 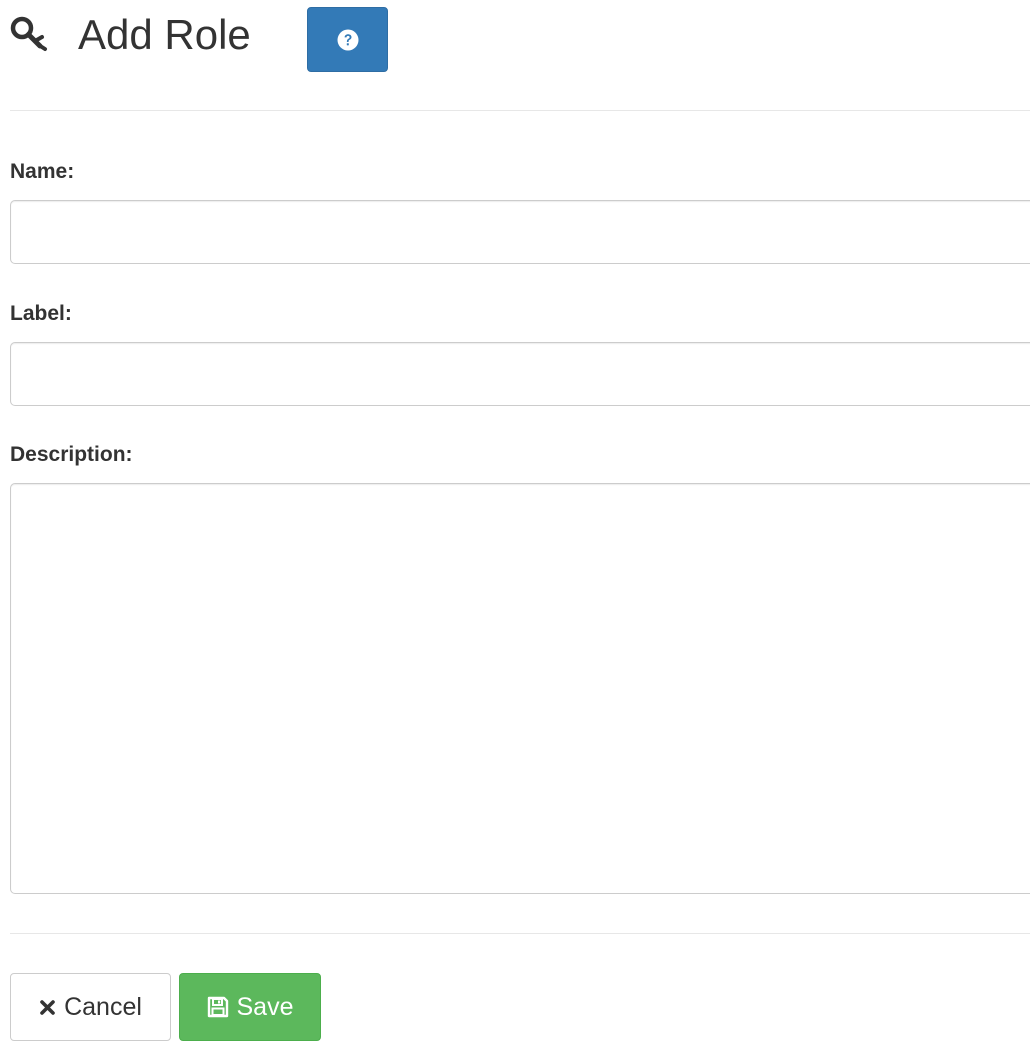 What do you see at coordinates (520, 933) in the screenshot?
I see `footer-divider` at bounding box center [520, 933].